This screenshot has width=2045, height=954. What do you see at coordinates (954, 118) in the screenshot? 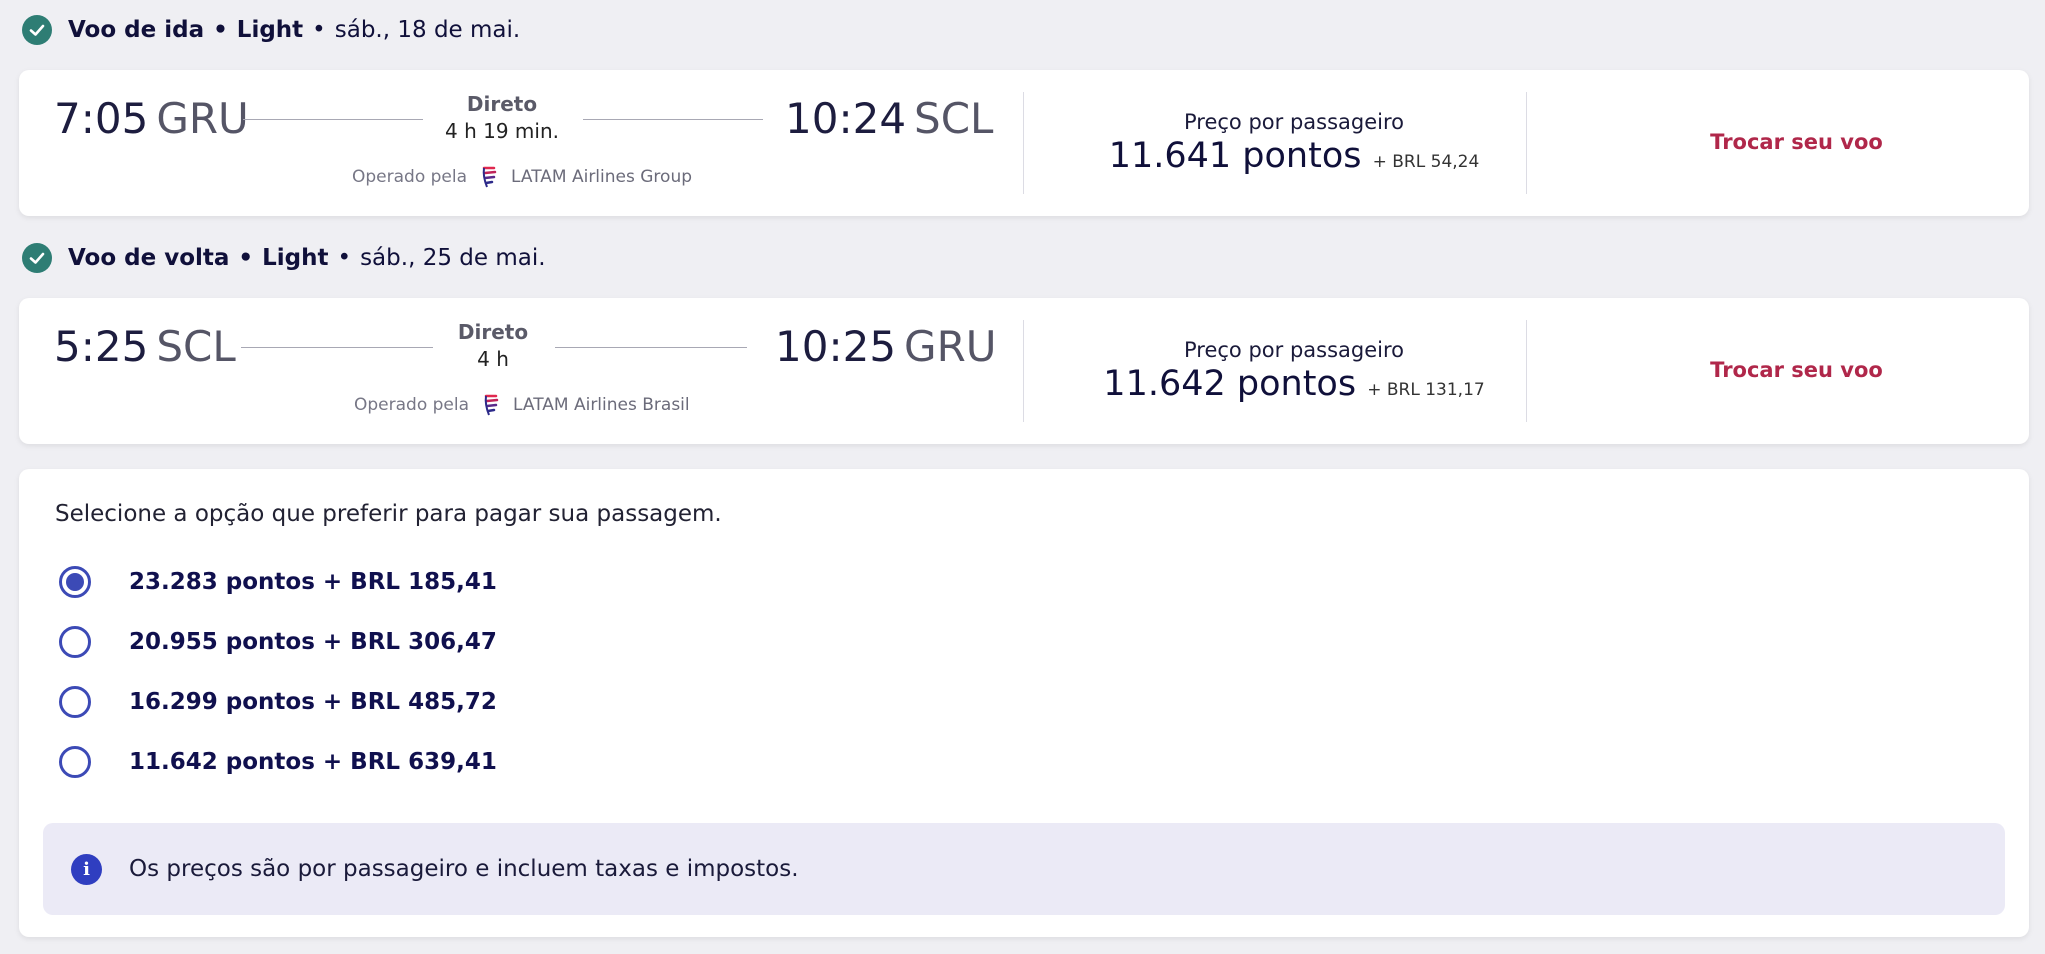
I see `arrival-airport: SCL` at bounding box center [954, 118].